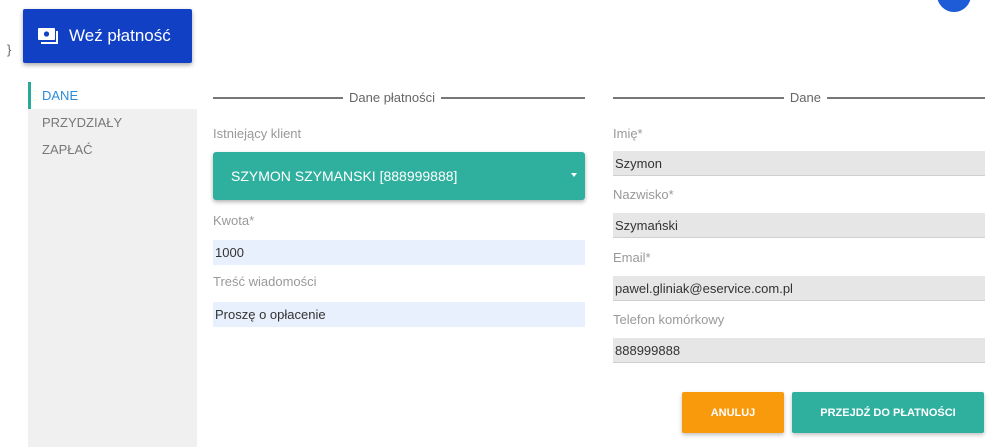  I want to click on payment-section-legend: Dane płatności, so click(399, 97).